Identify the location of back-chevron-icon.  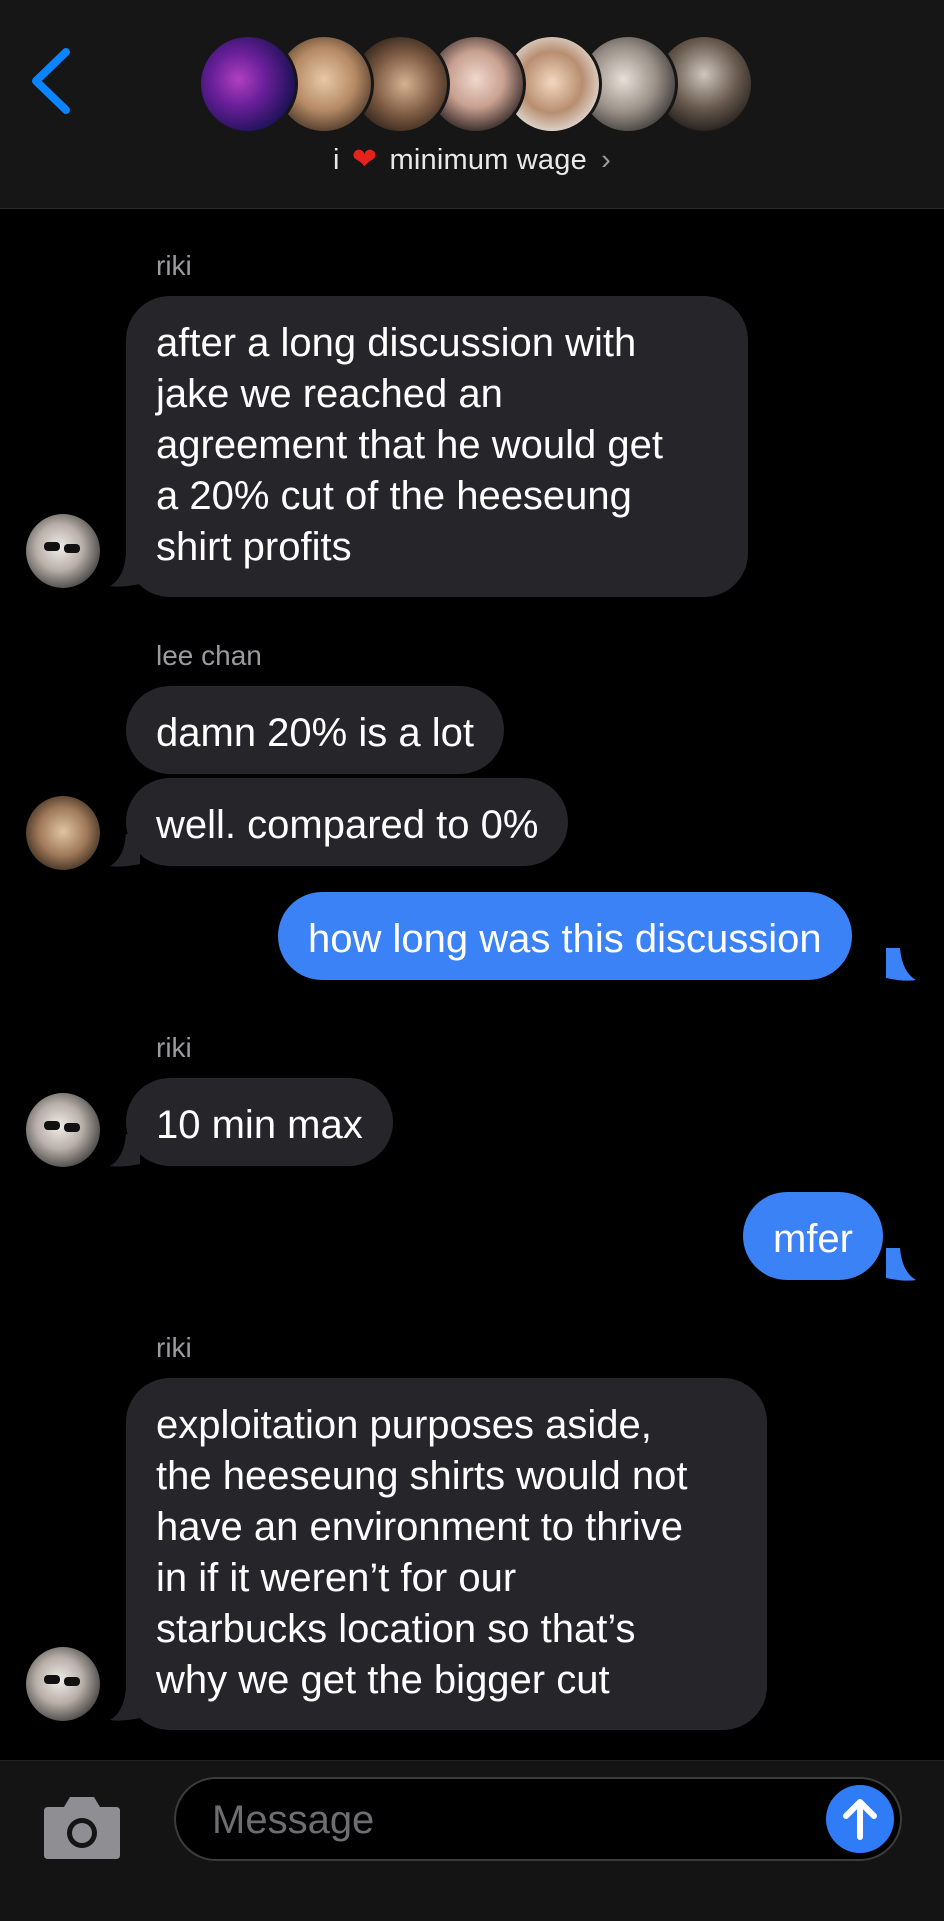
(52, 79).